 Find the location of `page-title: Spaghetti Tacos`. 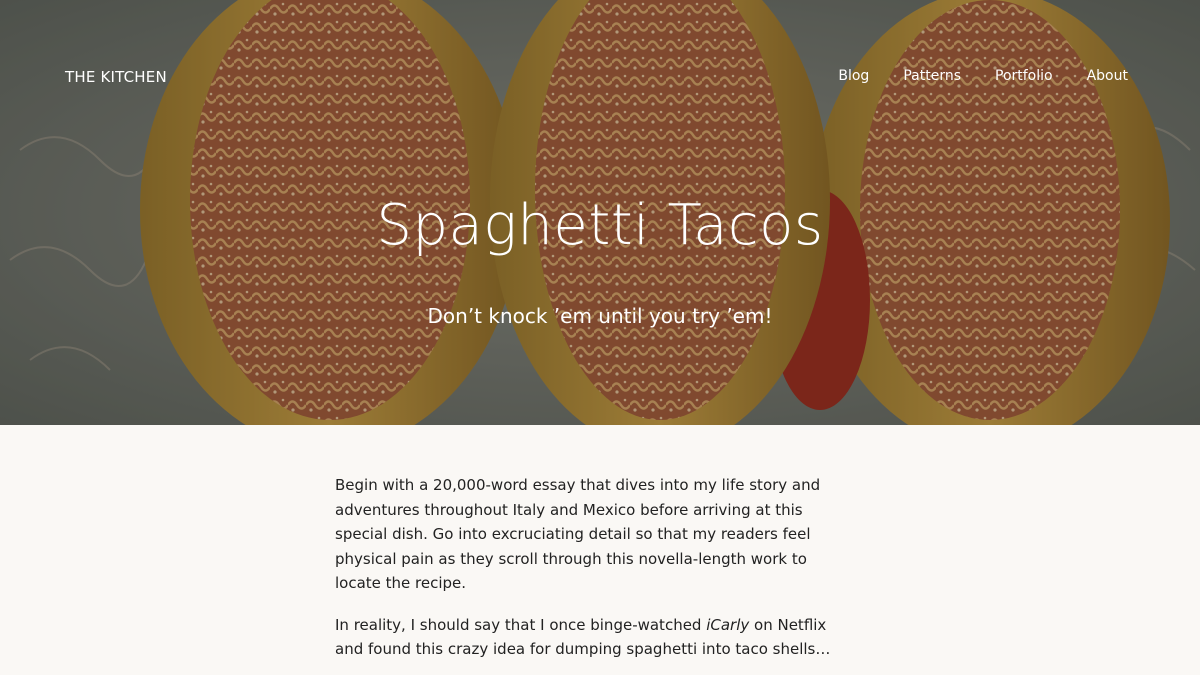

page-title: Spaghetti Tacos is located at coordinates (600, 225).